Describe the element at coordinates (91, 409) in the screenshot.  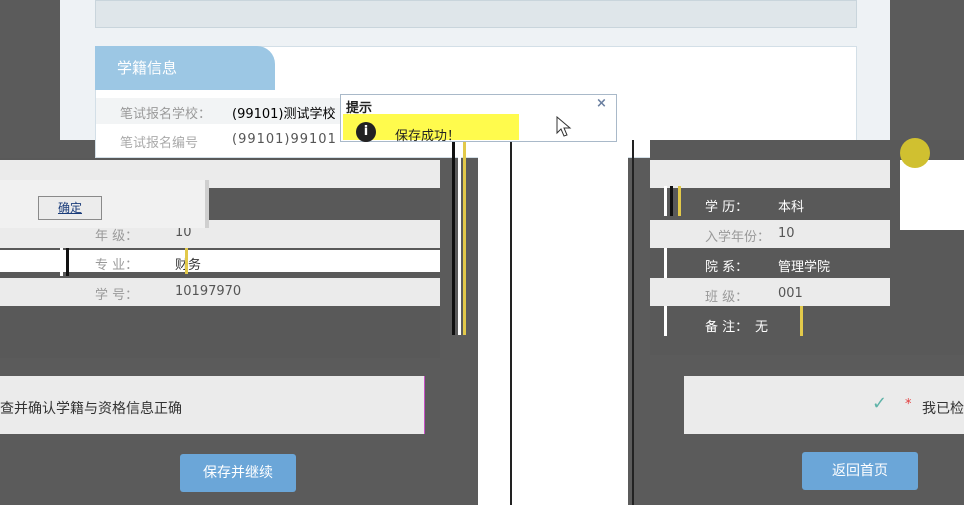
I see `confirm-check-text: 查并确认学籍与资格信息正确` at that location.